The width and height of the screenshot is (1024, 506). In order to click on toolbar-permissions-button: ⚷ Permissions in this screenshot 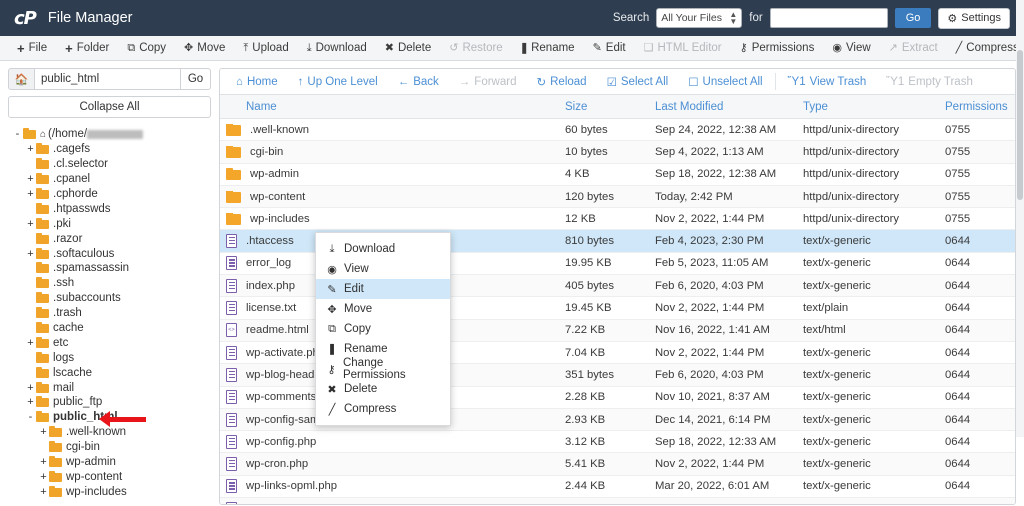, I will do `click(777, 48)`.